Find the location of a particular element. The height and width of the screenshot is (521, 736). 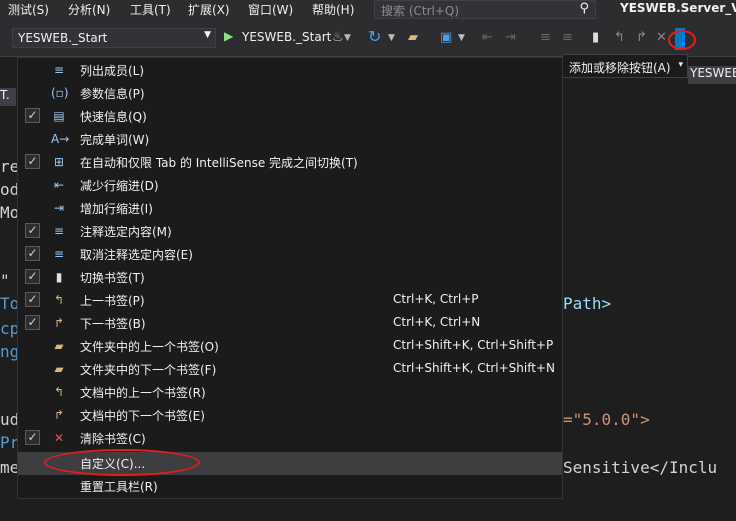

menu-item: ≡ 列出成员(L) is located at coordinates (290, 70).